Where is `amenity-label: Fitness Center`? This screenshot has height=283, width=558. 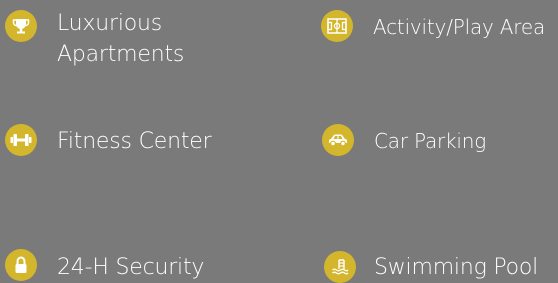
amenity-label: Fitness Center is located at coordinates (134, 141).